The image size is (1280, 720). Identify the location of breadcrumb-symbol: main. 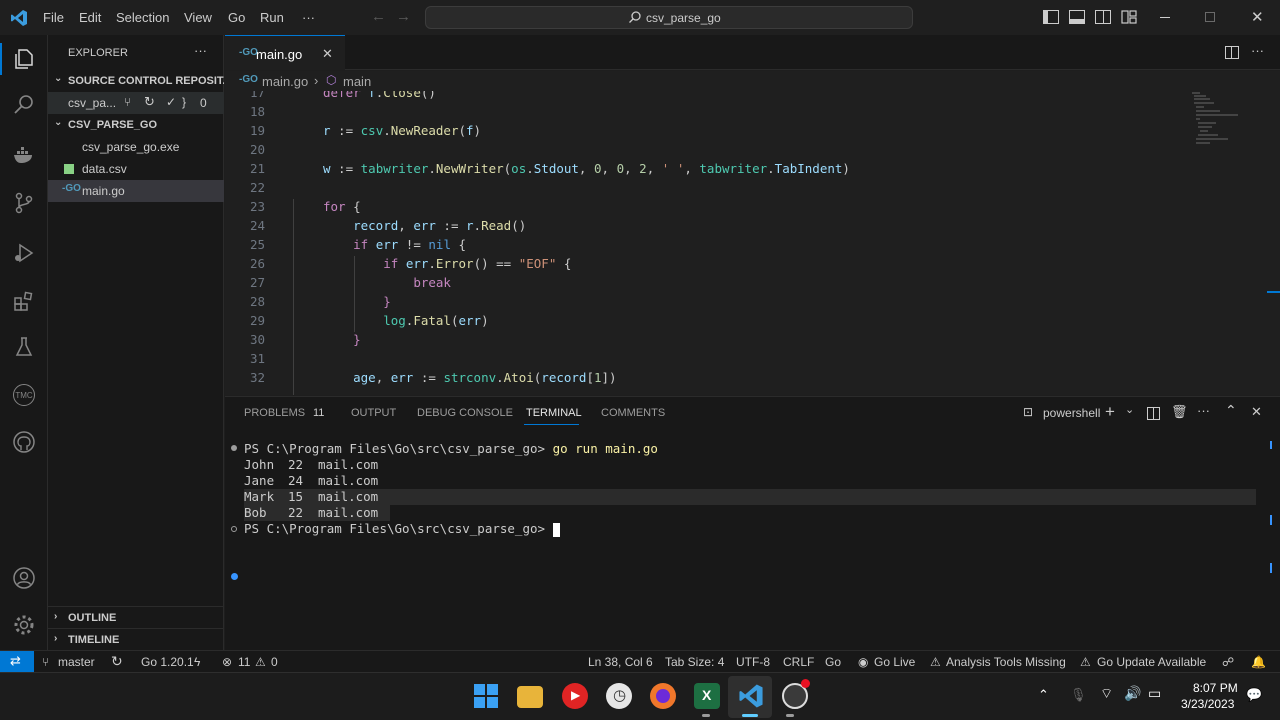
(357, 81).